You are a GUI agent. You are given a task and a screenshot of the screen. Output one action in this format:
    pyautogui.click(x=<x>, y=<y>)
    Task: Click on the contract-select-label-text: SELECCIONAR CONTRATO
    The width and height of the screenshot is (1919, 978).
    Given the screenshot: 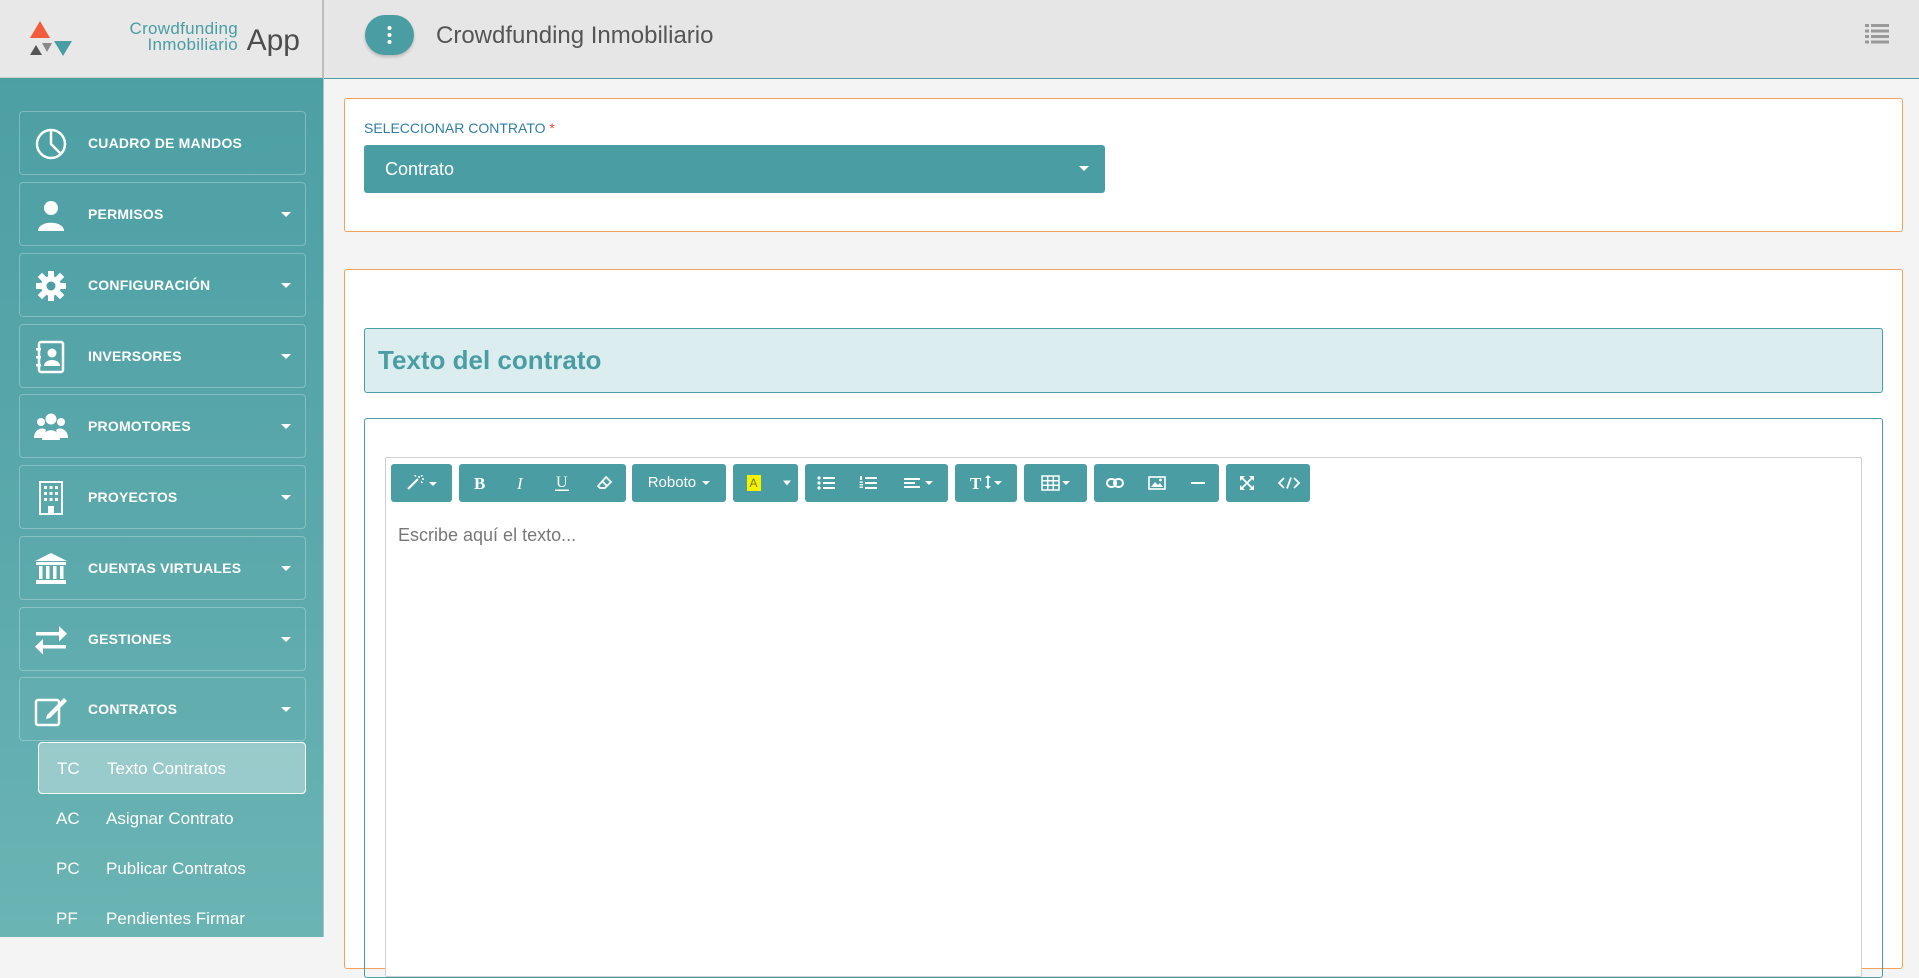 What is the action you would take?
    pyautogui.click(x=455, y=128)
    